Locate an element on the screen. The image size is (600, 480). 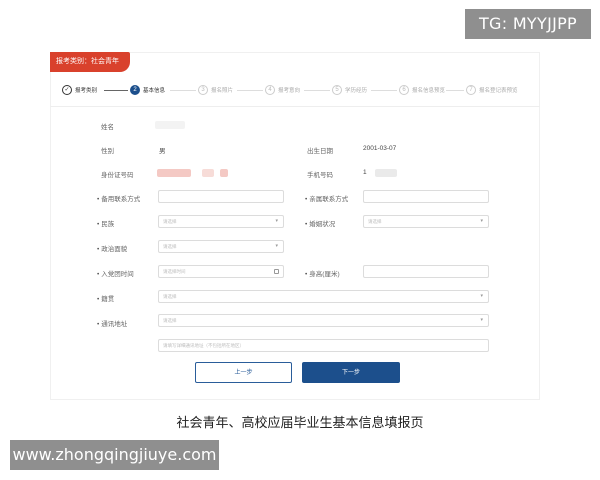
figure-caption: 社会青年、高校应届毕业生基本信息填报页 is located at coordinates (300, 423).